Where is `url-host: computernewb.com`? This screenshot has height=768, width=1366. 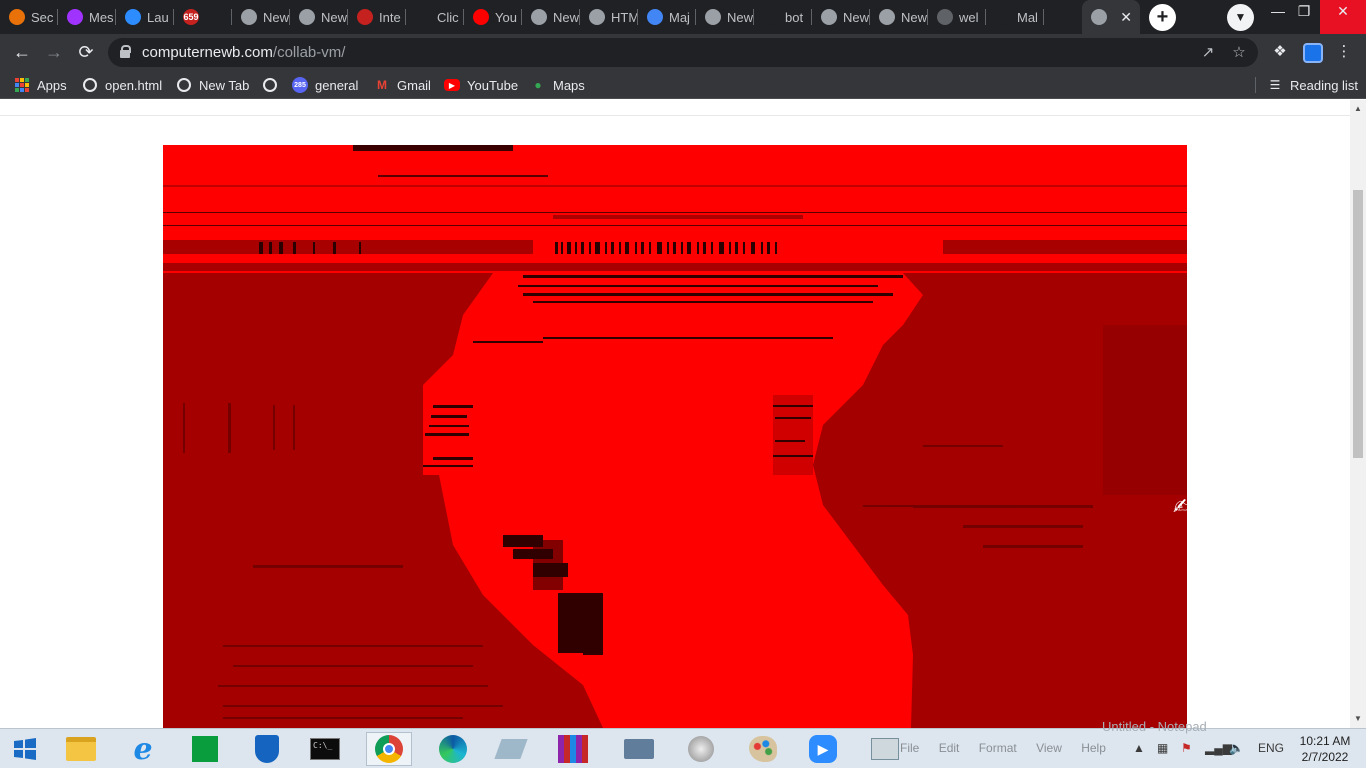
url-host: computernewb.com is located at coordinates (207, 52).